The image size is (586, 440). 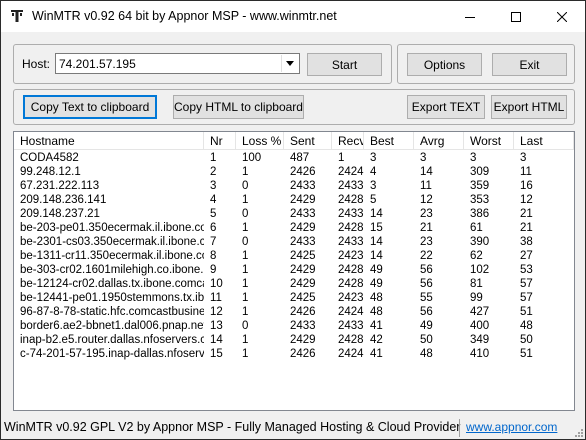 What do you see at coordinates (90, 107) in the screenshot?
I see `copy-text-button: Copy Text to clipboard` at bounding box center [90, 107].